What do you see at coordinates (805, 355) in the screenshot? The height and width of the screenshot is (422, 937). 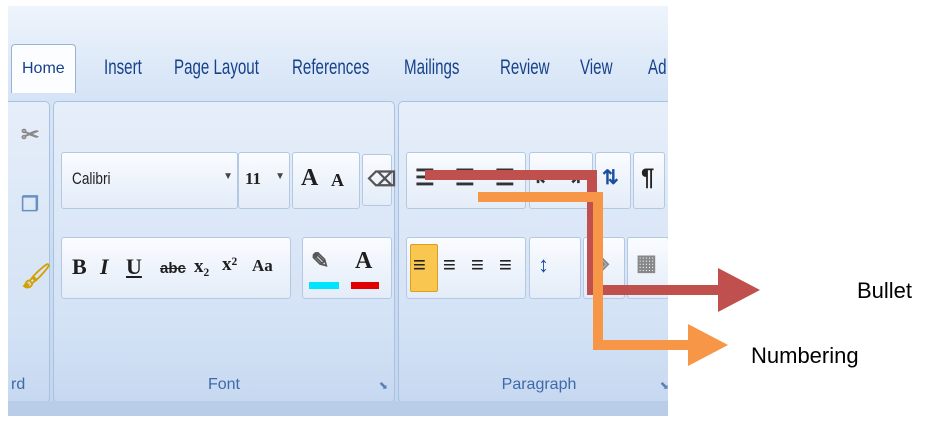 I see `numbering-annotation-label: Numbering` at bounding box center [805, 355].